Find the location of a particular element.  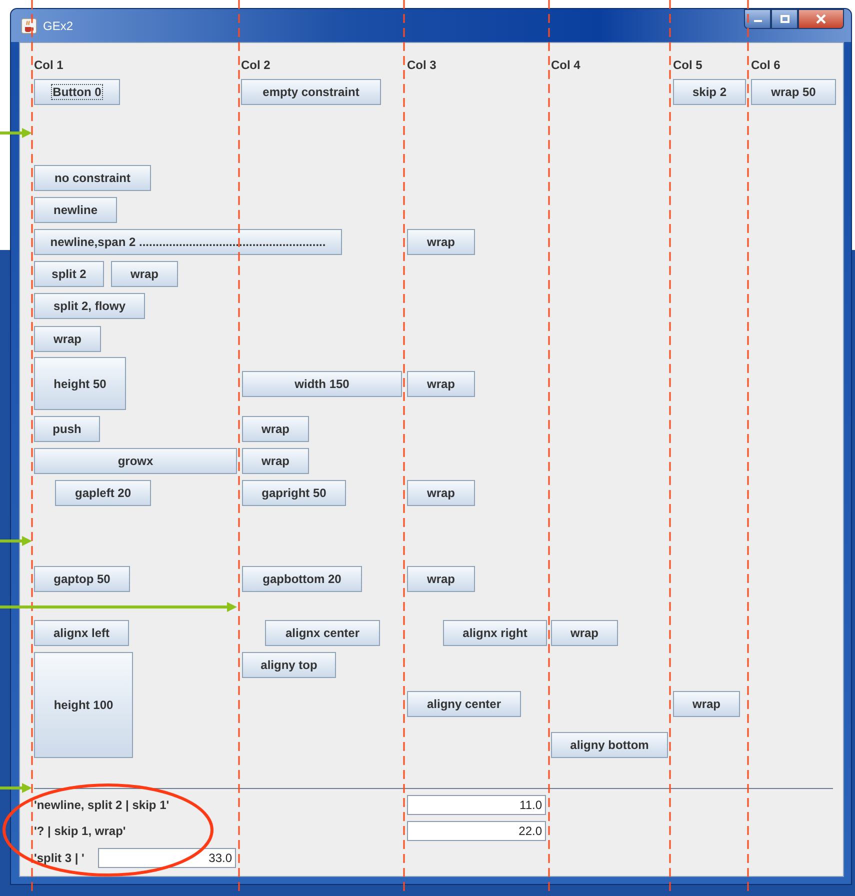

column-header: Col 6 is located at coordinates (765, 65).